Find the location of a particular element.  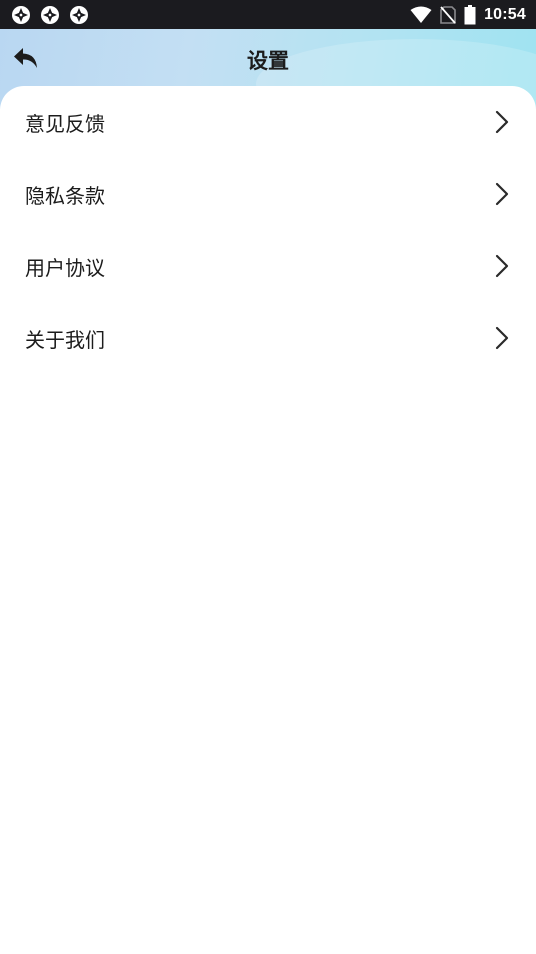

status-app-icons is located at coordinates (50, 15).